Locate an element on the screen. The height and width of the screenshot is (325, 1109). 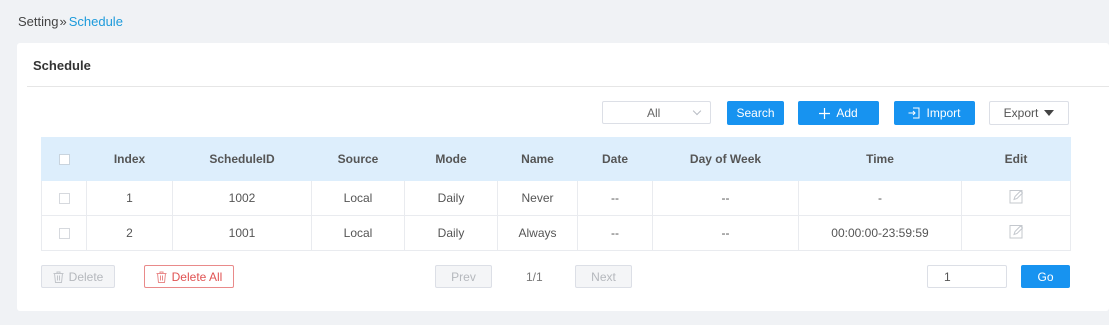
select-all-cell is located at coordinates (64, 159).